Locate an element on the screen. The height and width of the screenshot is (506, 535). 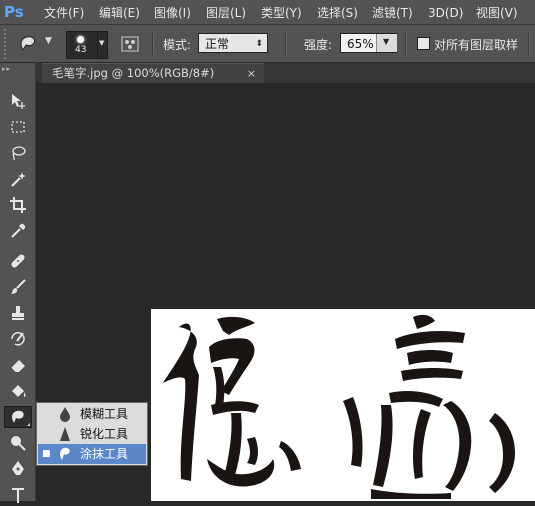
magic-wand-tool-icon is located at coordinates (18, 179).